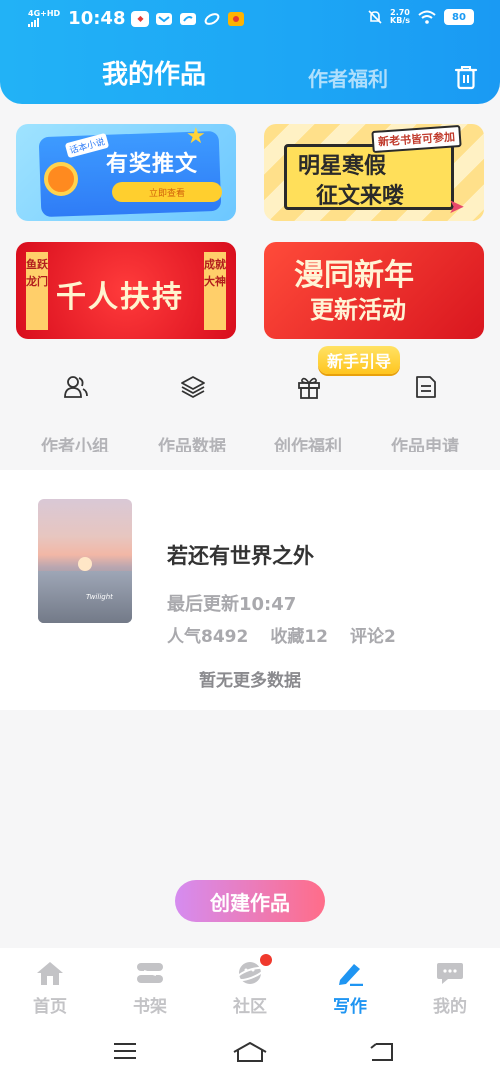  I want to click on link-icon, so click(212, 18).